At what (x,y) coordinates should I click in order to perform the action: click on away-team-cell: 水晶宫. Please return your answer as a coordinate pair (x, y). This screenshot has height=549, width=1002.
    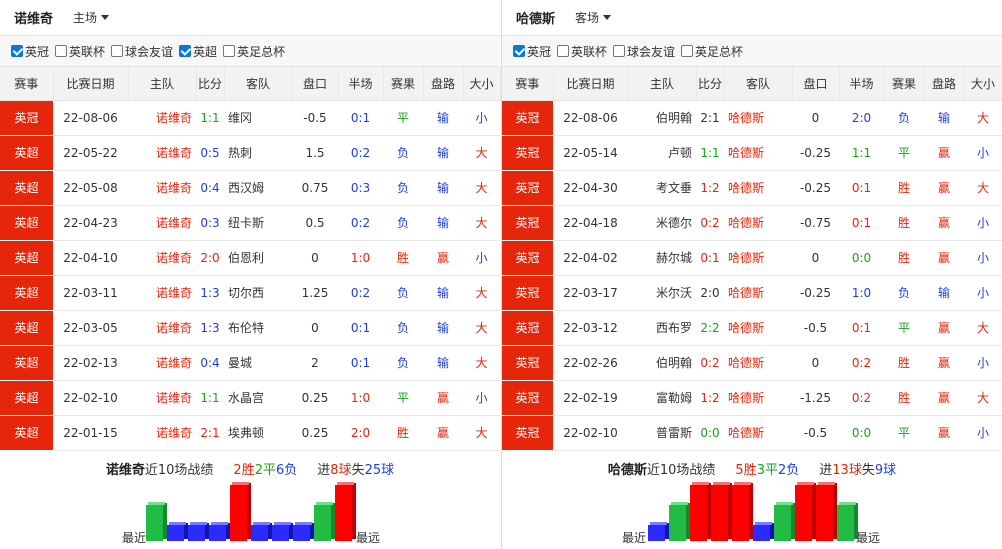
    Looking at the image, I should click on (258, 398).